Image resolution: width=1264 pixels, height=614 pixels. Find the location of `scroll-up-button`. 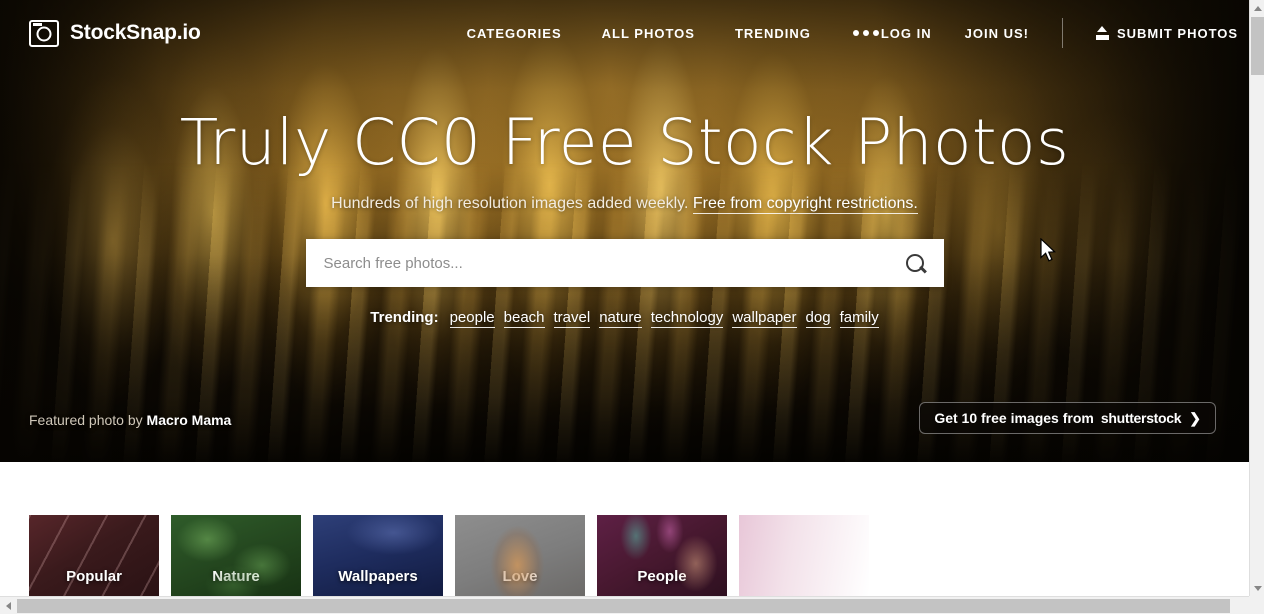

scroll-up-button is located at coordinates (1257, 8).